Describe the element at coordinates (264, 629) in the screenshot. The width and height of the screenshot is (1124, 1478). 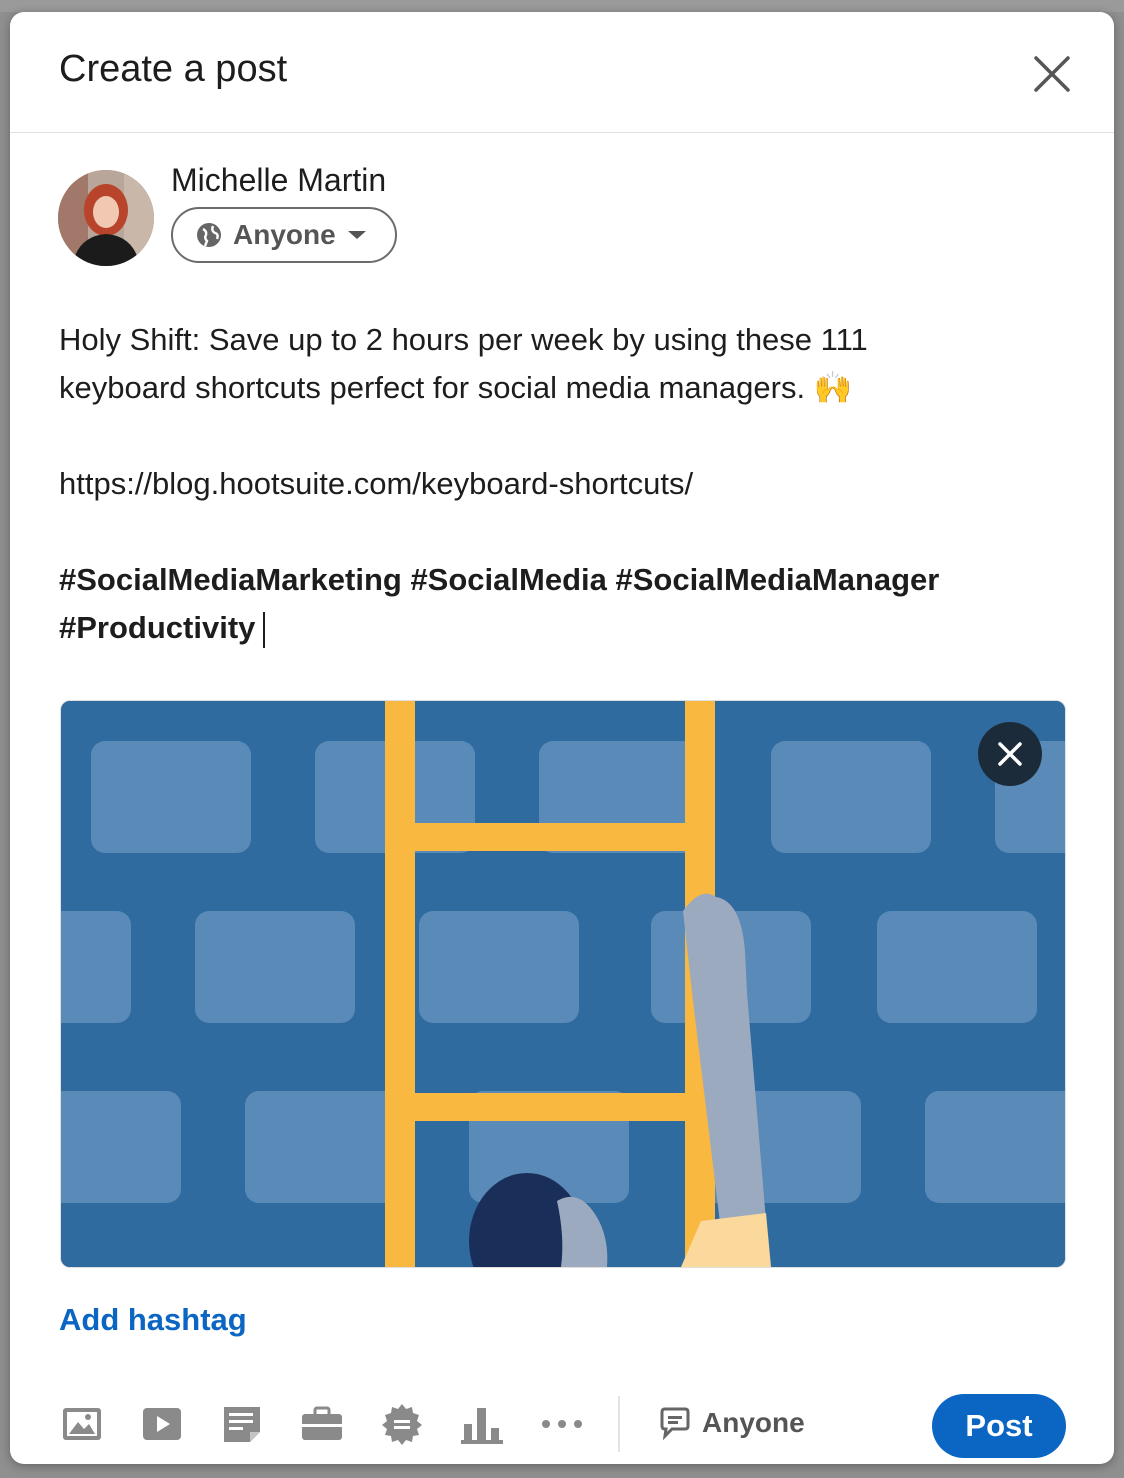
I see `text-cursor` at that location.